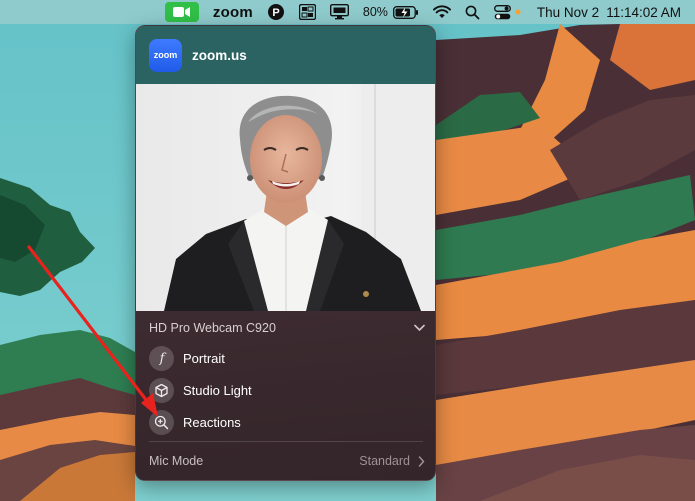 The height and width of the screenshot is (501, 695). What do you see at coordinates (181, 12) in the screenshot?
I see `zoom-camera-icon` at bounding box center [181, 12].